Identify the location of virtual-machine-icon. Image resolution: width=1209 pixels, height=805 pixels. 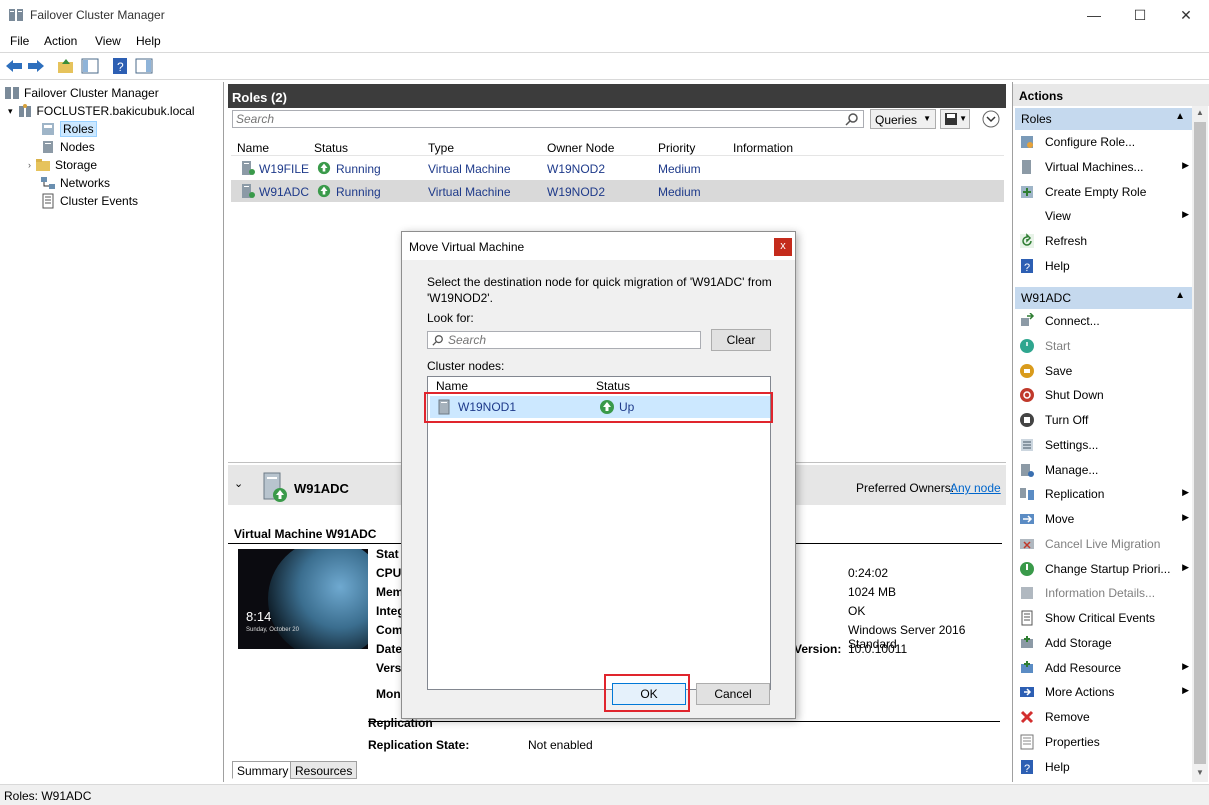
(248, 191).